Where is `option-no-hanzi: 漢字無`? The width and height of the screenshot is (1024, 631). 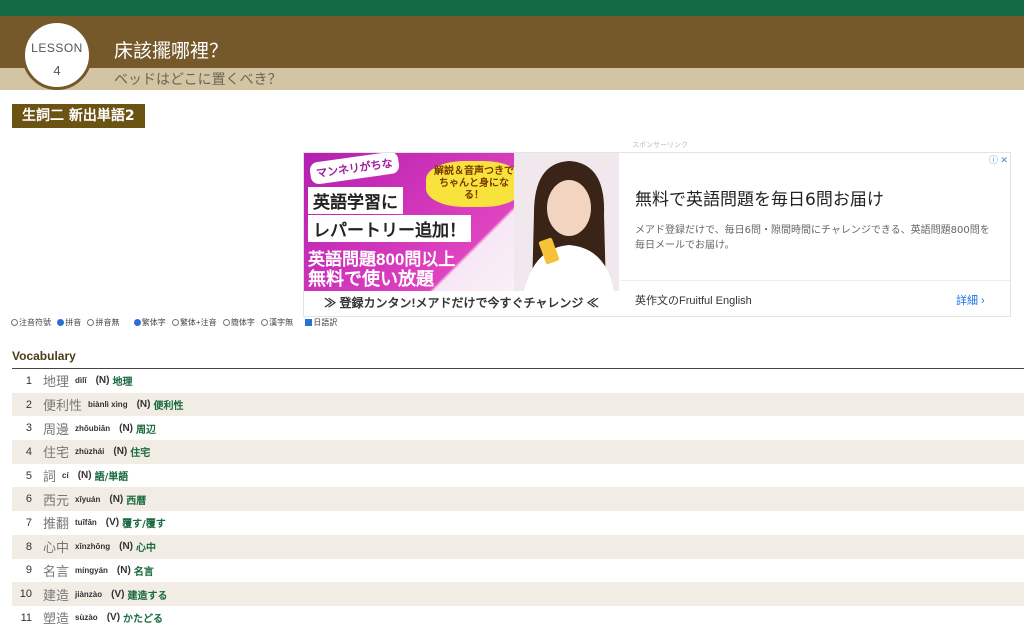
option-no-hanzi: 漢字無 is located at coordinates (277, 322).